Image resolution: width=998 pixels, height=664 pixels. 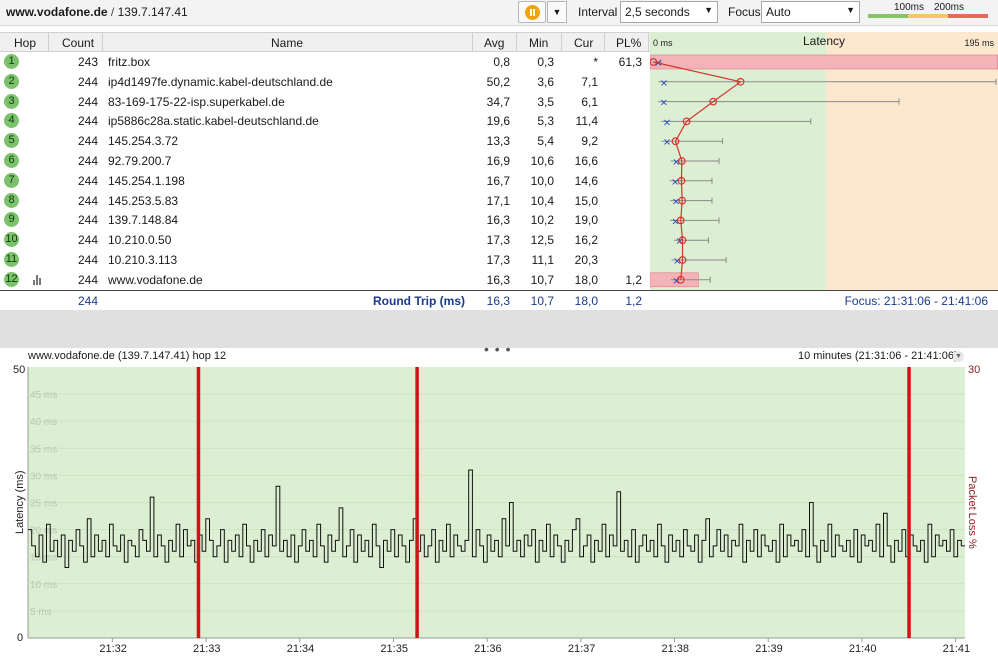 What do you see at coordinates (532, 12) in the screenshot?
I see `pause-button` at bounding box center [532, 12].